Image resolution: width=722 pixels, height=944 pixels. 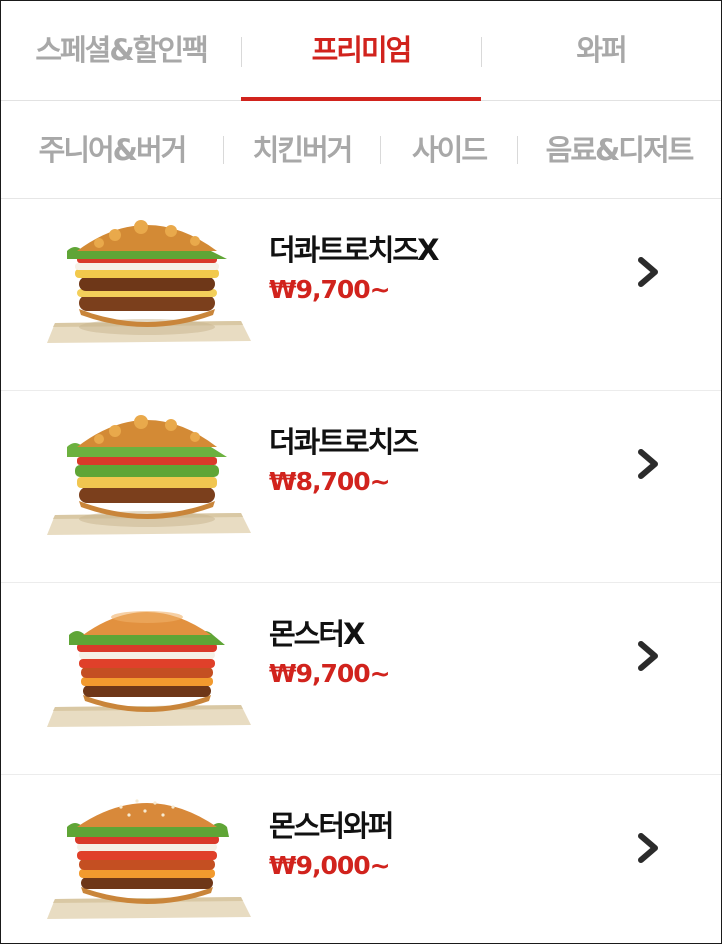 I want to click on sub-tab-drinks-dessert: 음료&디저트, so click(x=619, y=149).